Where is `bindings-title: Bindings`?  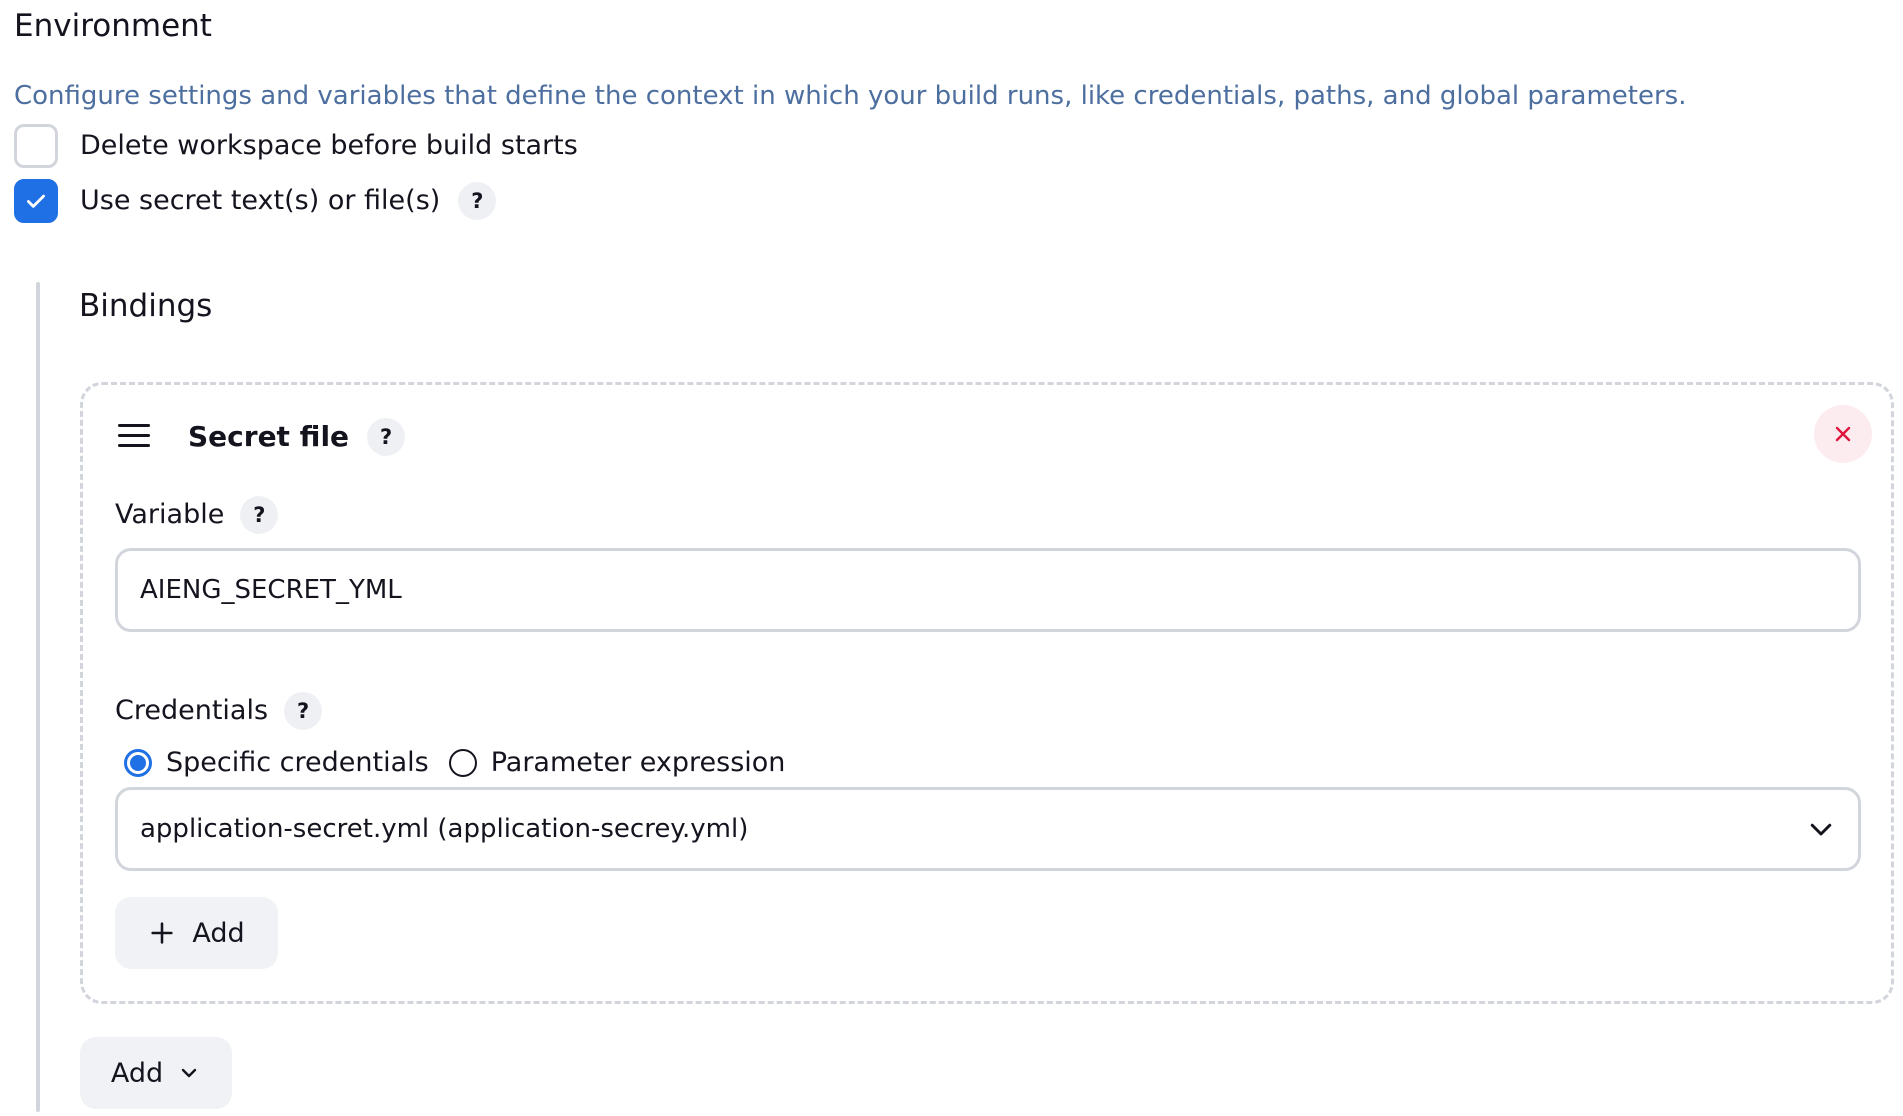
bindings-title: Bindings is located at coordinates (146, 306).